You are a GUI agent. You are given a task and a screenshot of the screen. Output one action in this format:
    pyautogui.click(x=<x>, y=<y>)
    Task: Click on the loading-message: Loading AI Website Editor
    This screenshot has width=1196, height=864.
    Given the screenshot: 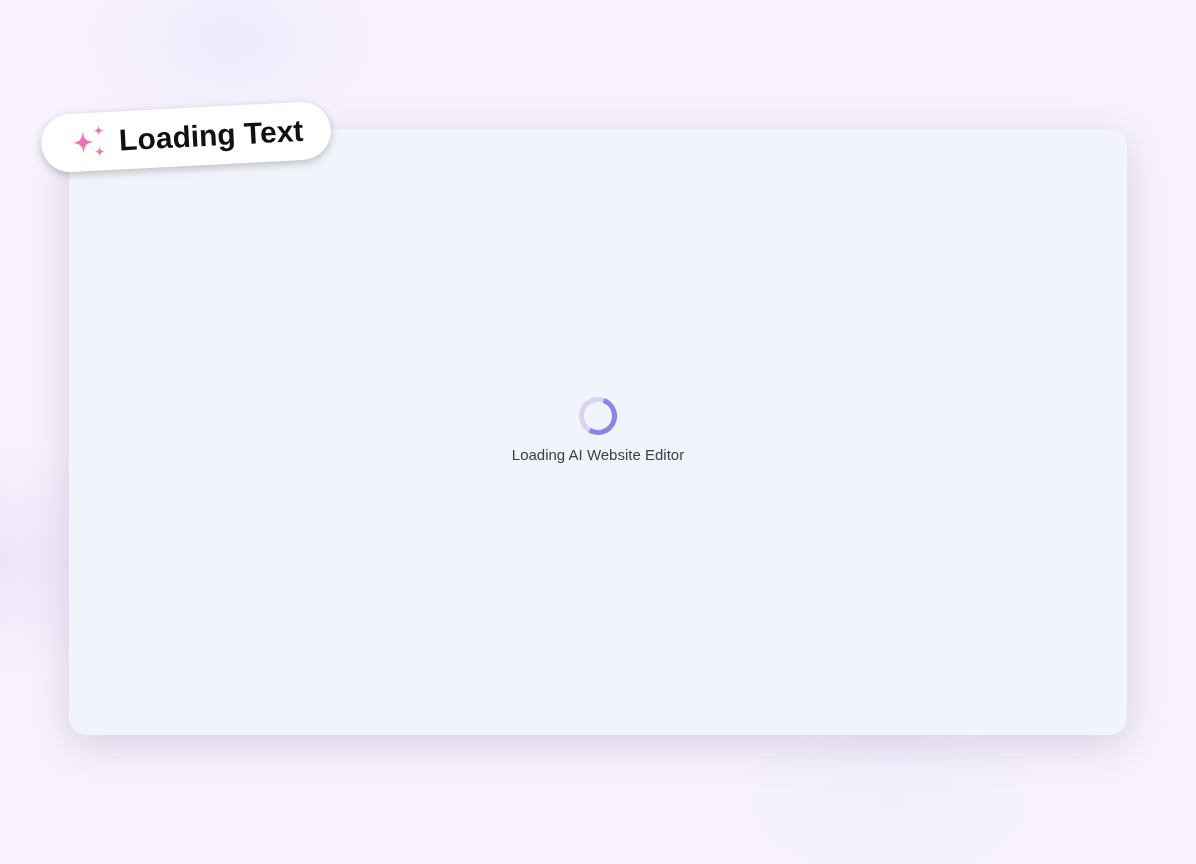 What is the action you would take?
    pyautogui.click(x=598, y=454)
    